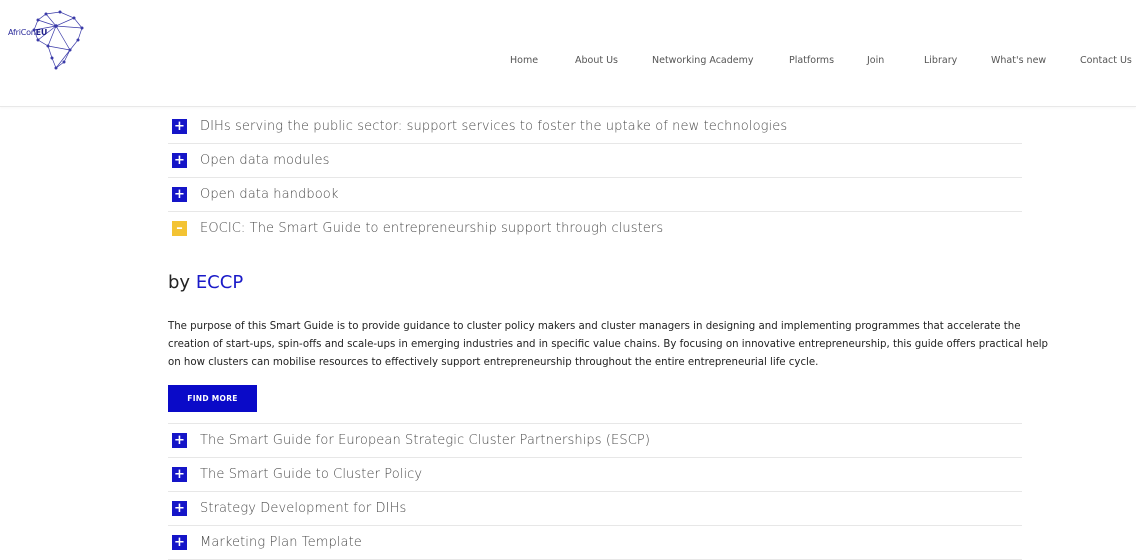 This screenshot has width=1136, height=560. What do you see at coordinates (524, 60) in the screenshot?
I see `nav-home: Home` at bounding box center [524, 60].